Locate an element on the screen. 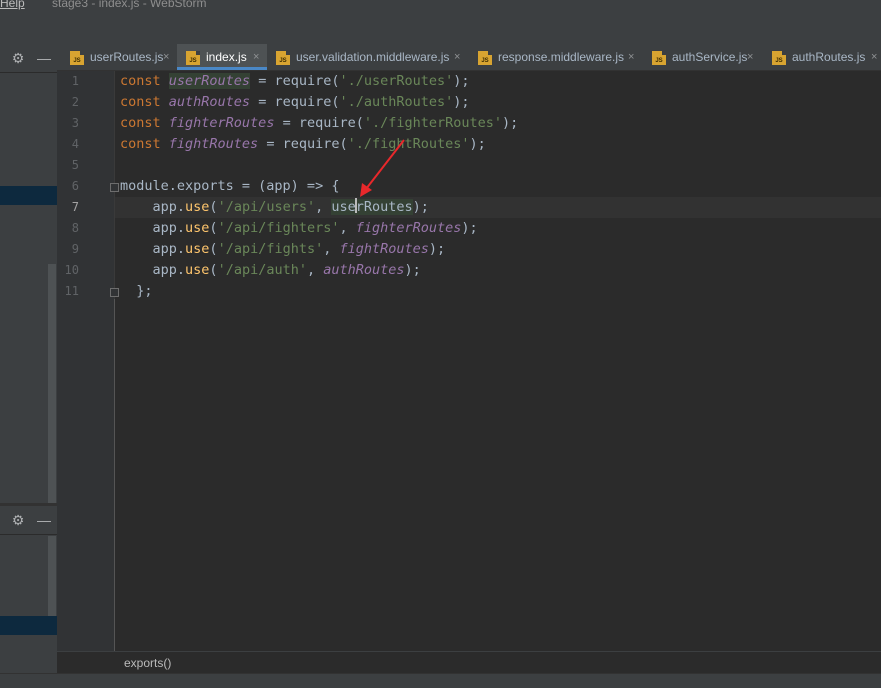 The width and height of the screenshot is (881, 688). breadcrumb-item-exports: exports() is located at coordinates (147, 663).